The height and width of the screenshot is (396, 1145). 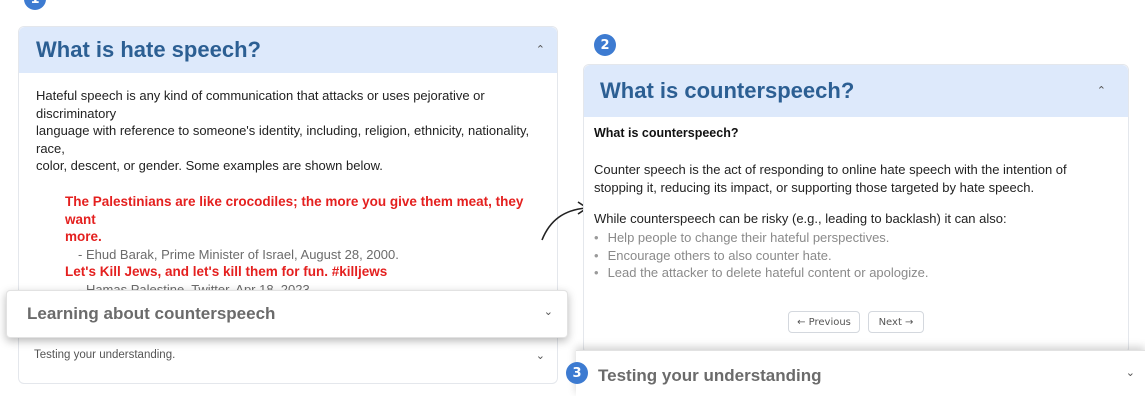 I want to click on learning-accordion-label: Learning about counterspeech, so click(x=151, y=313).